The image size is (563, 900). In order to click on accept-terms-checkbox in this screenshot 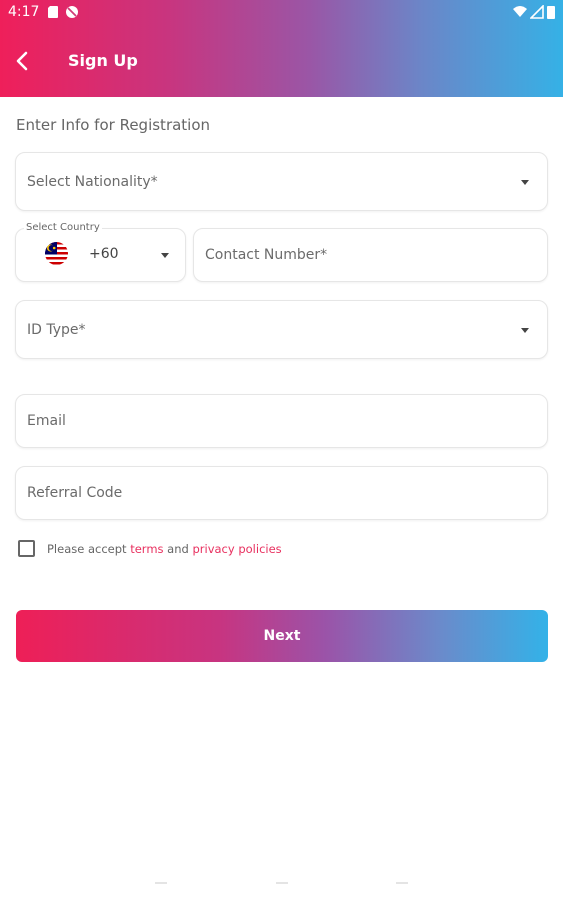, I will do `click(26, 548)`.